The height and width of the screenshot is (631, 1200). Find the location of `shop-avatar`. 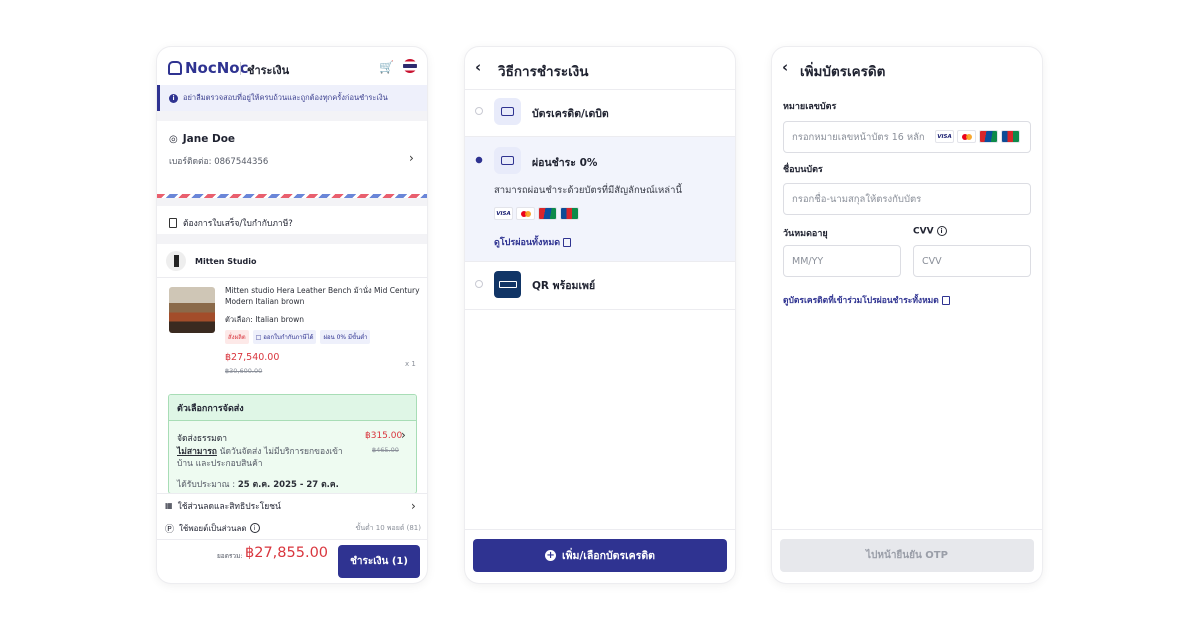

shop-avatar is located at coordinates (176, 261).